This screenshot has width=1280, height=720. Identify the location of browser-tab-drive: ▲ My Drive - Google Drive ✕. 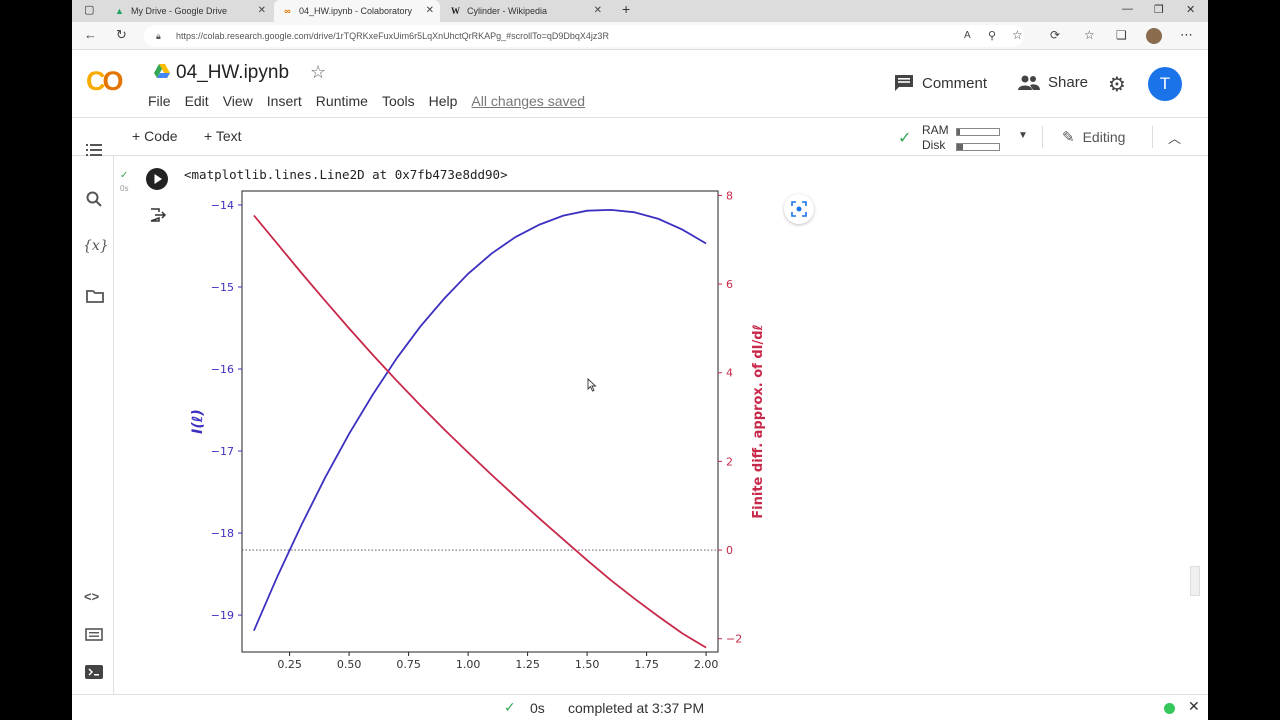
(189, 11).